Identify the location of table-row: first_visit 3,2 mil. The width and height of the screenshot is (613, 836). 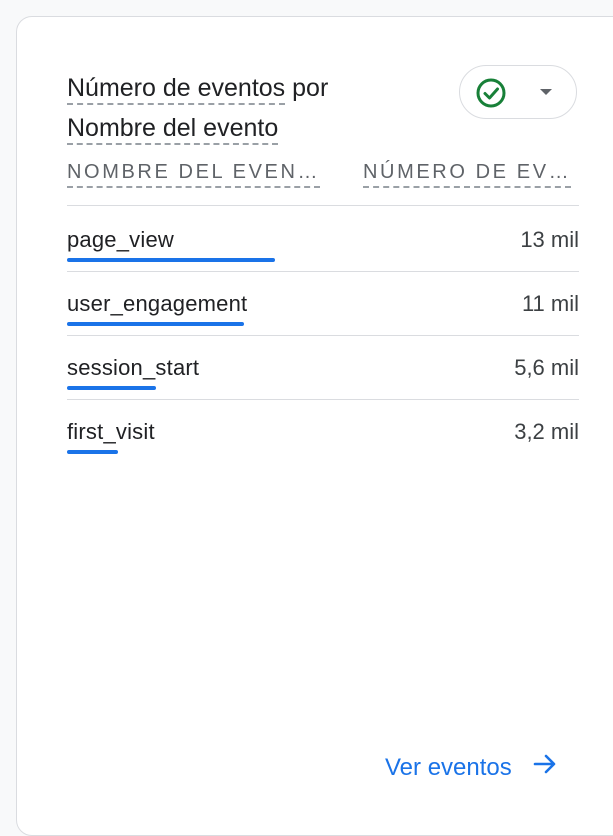
(323, 431).